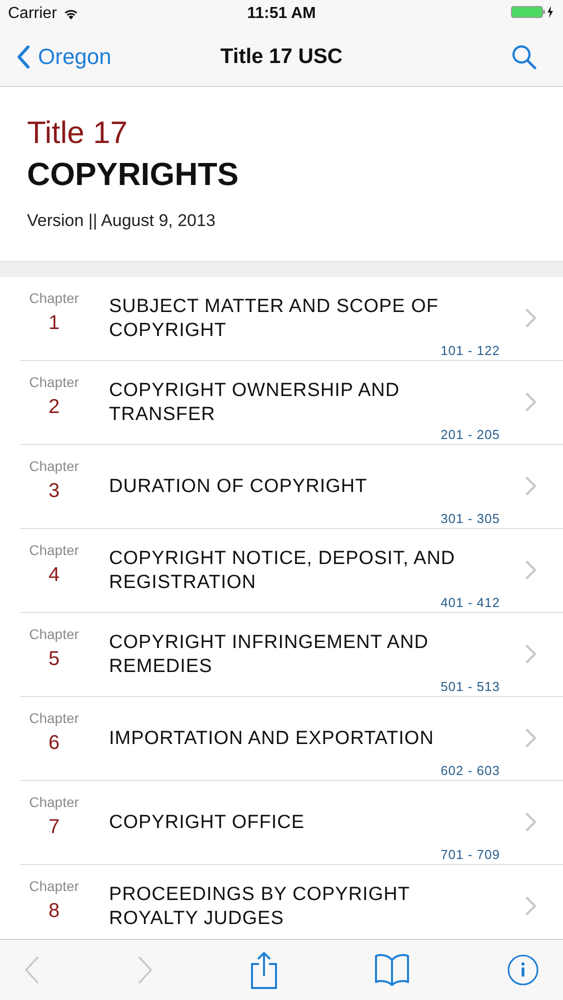  I want to click on chapter-title: COPYRIGHT OWNERSHIP AND TRANSFER, so click(255, 402).